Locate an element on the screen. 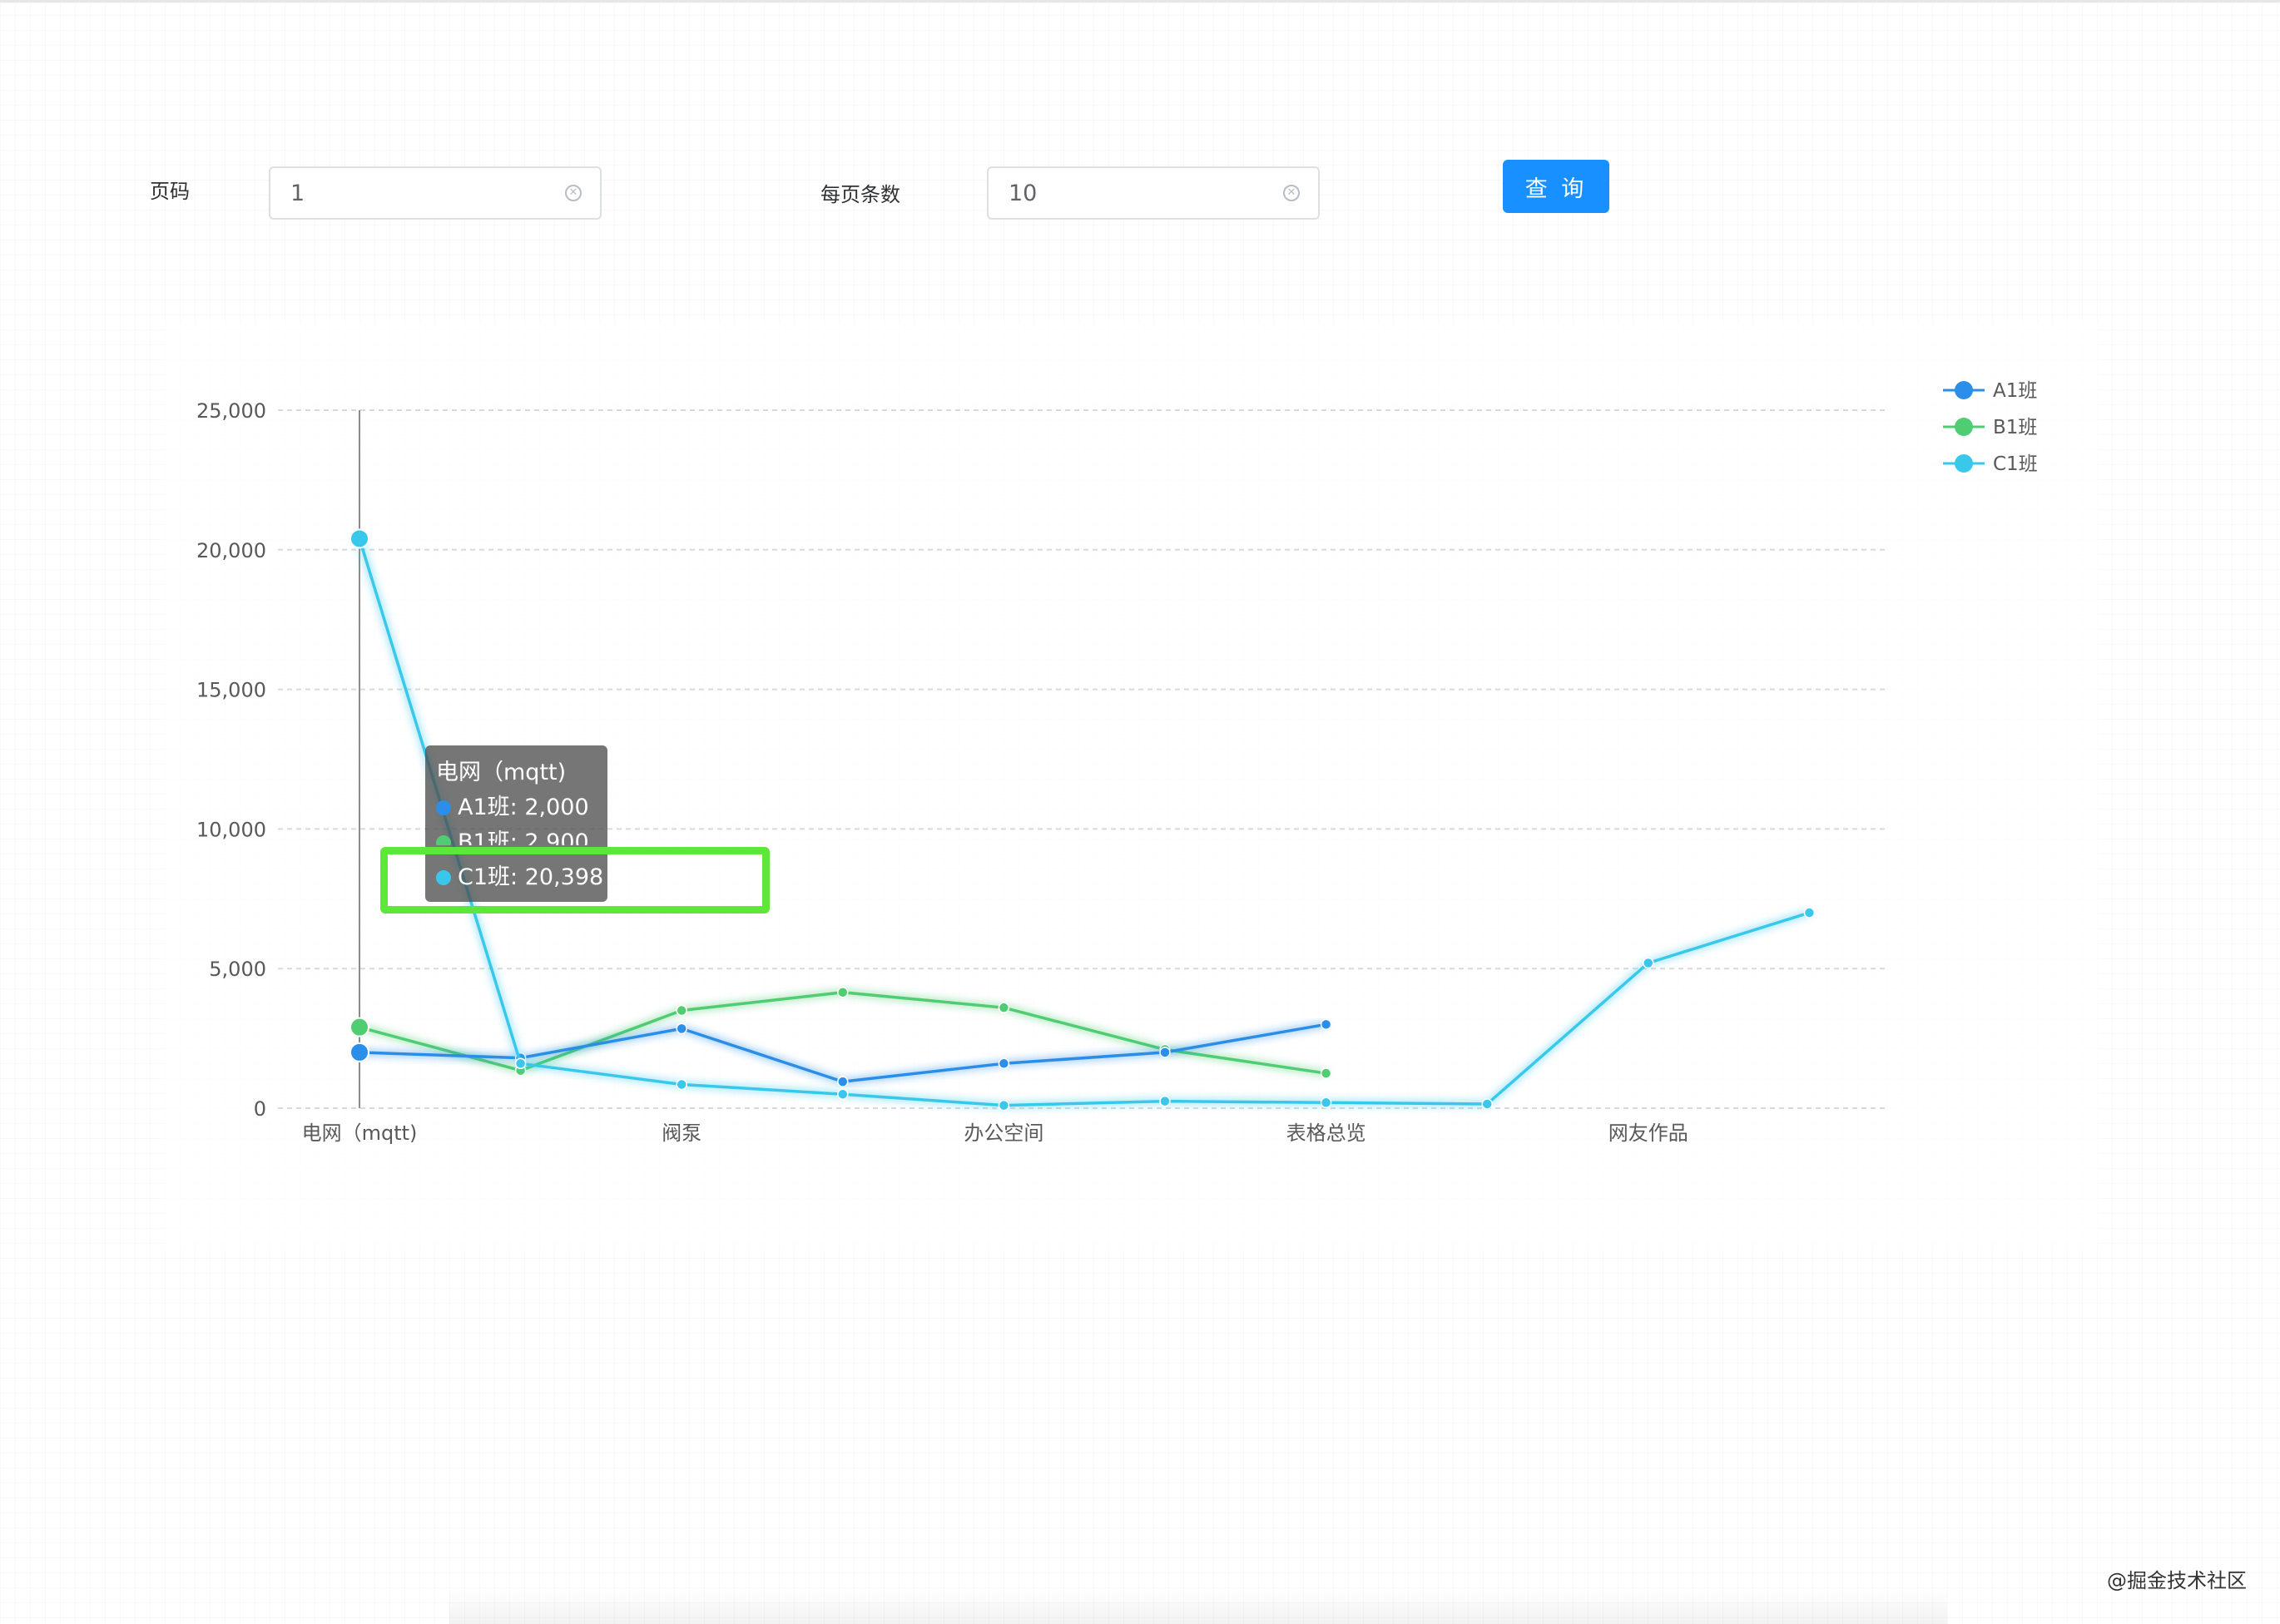 The image size is (2280, 1624). tooltip-label-a1: A1班: 2,000 is located at coordinates (523, 807).